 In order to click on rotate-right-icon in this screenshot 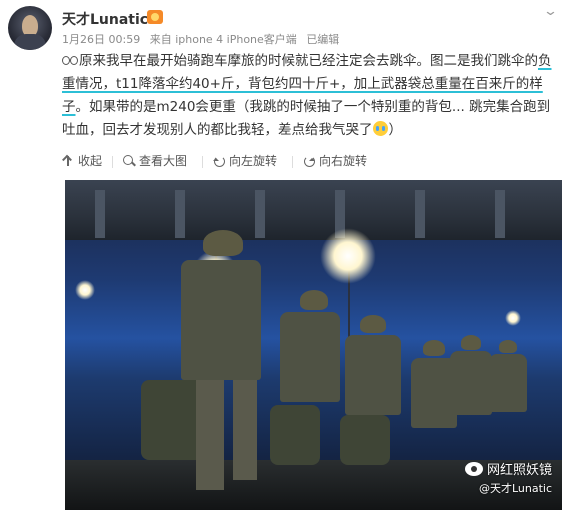, I will do `click(309, 161)`.